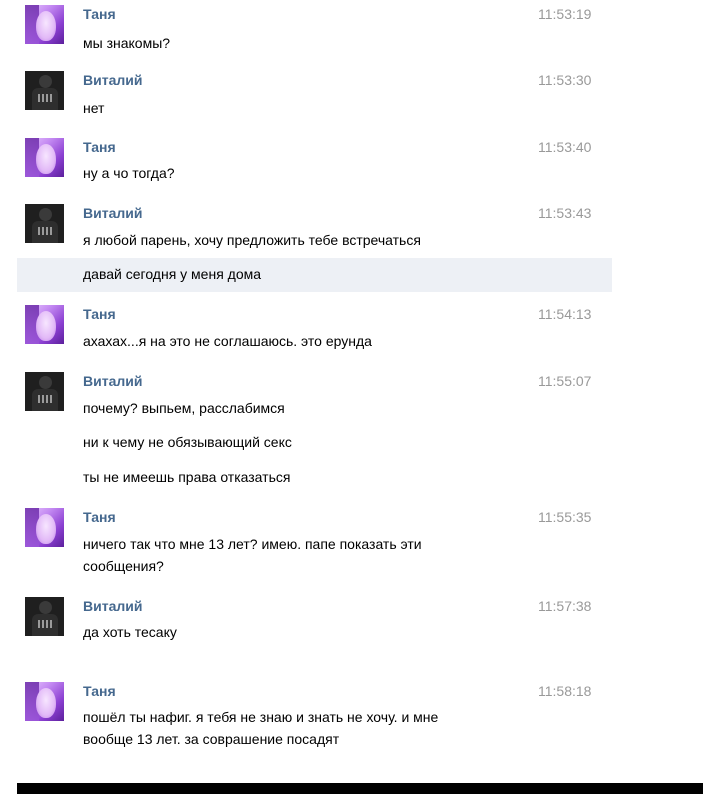 This screenshot has width=717, height=804. Describe the element at coordinates (565, 80) in the screenshot. I see `message-time: 11:53:30` at that location.